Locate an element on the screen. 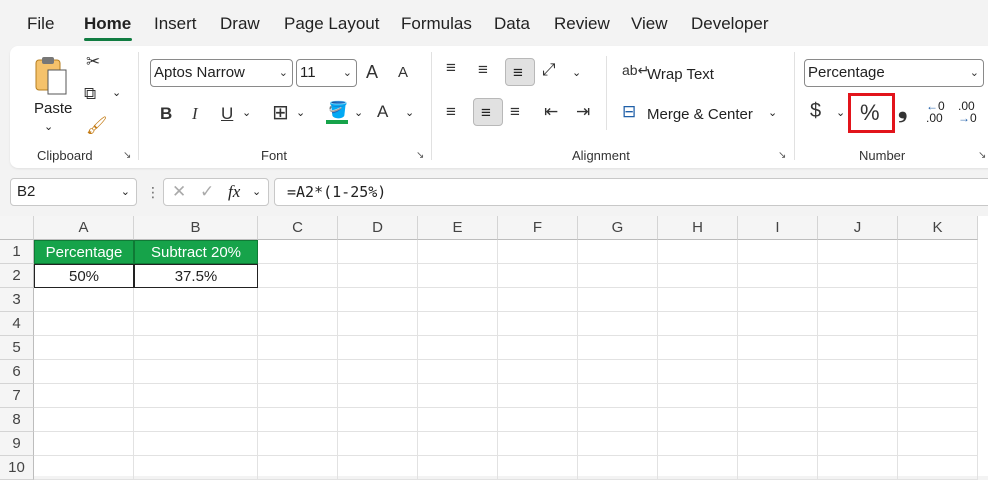  tab-developer: Developer is located at coordinates (730, 24).